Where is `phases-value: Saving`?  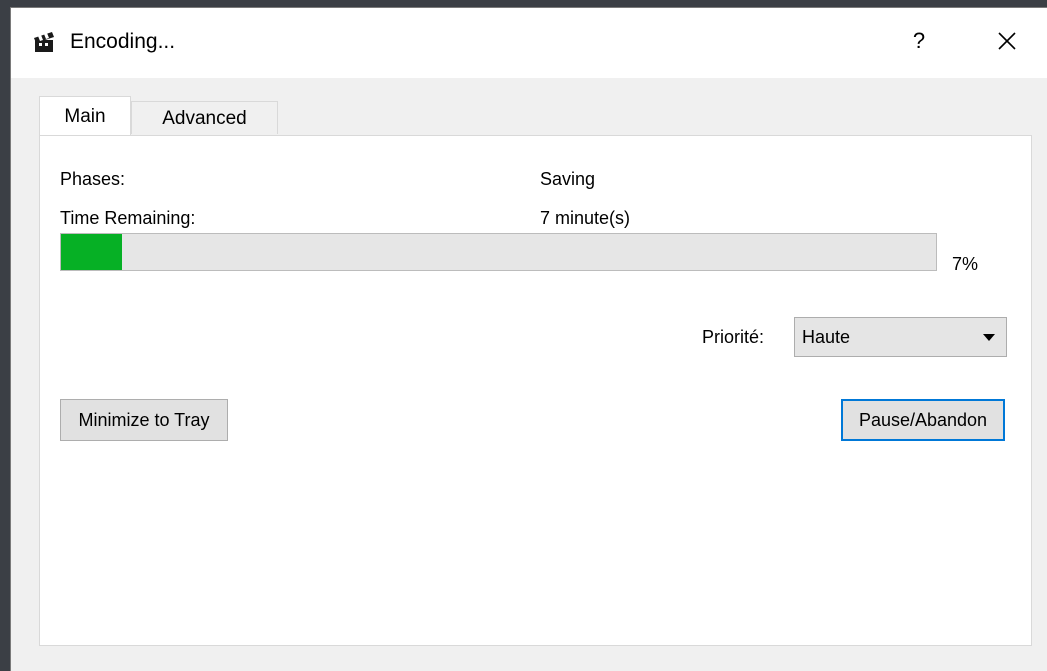 phases-value: Saving is located at coordinates (568, 179).